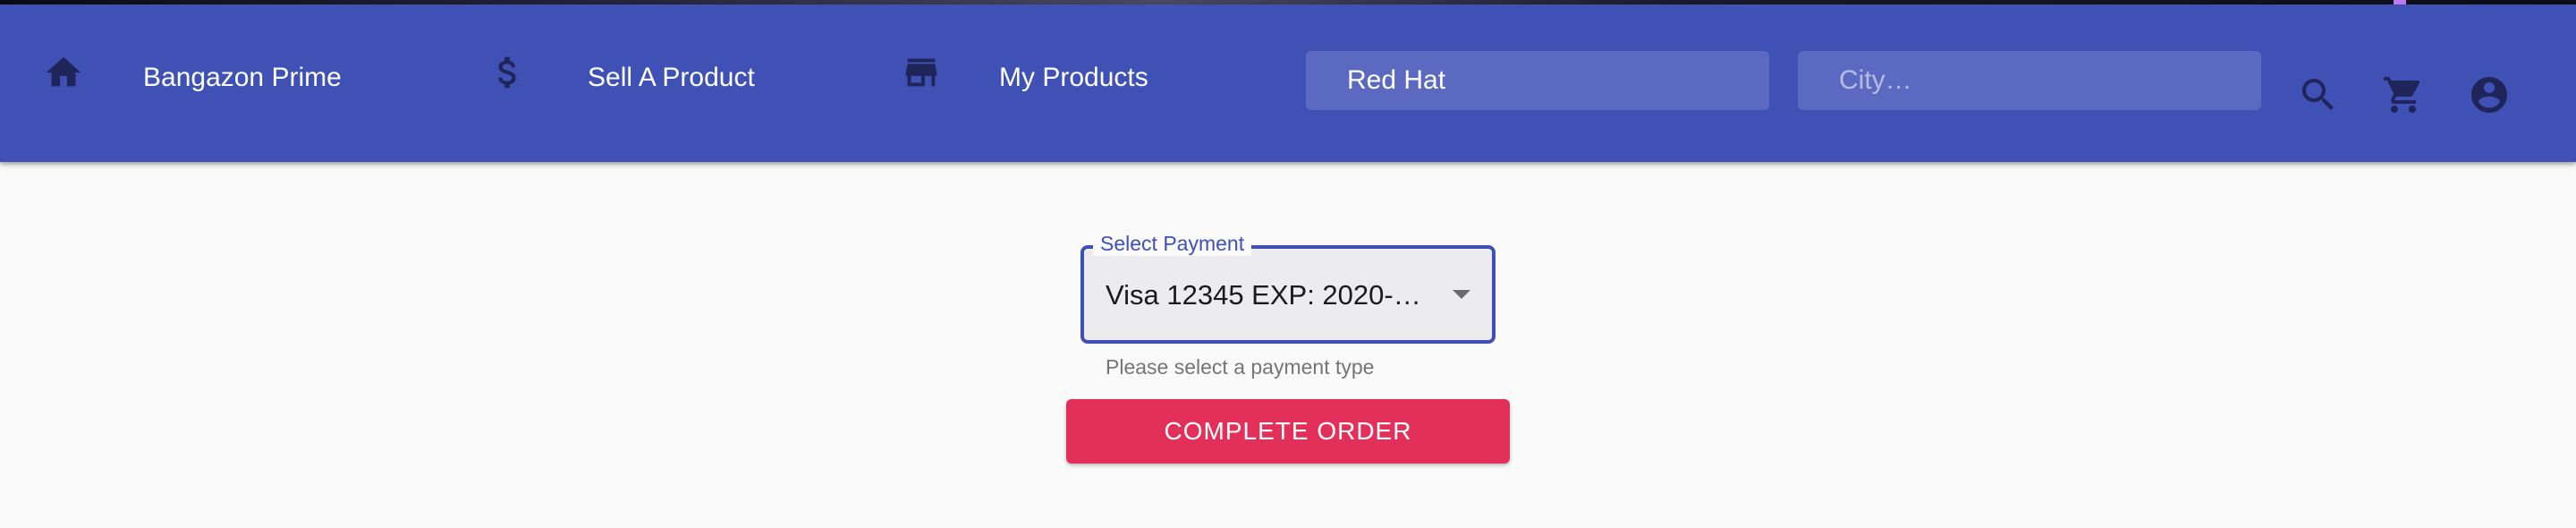  Describe the element at coordinates (1240, 367) in the screenshot. I see `payment-helper-text: Please select a payment type` at that location.